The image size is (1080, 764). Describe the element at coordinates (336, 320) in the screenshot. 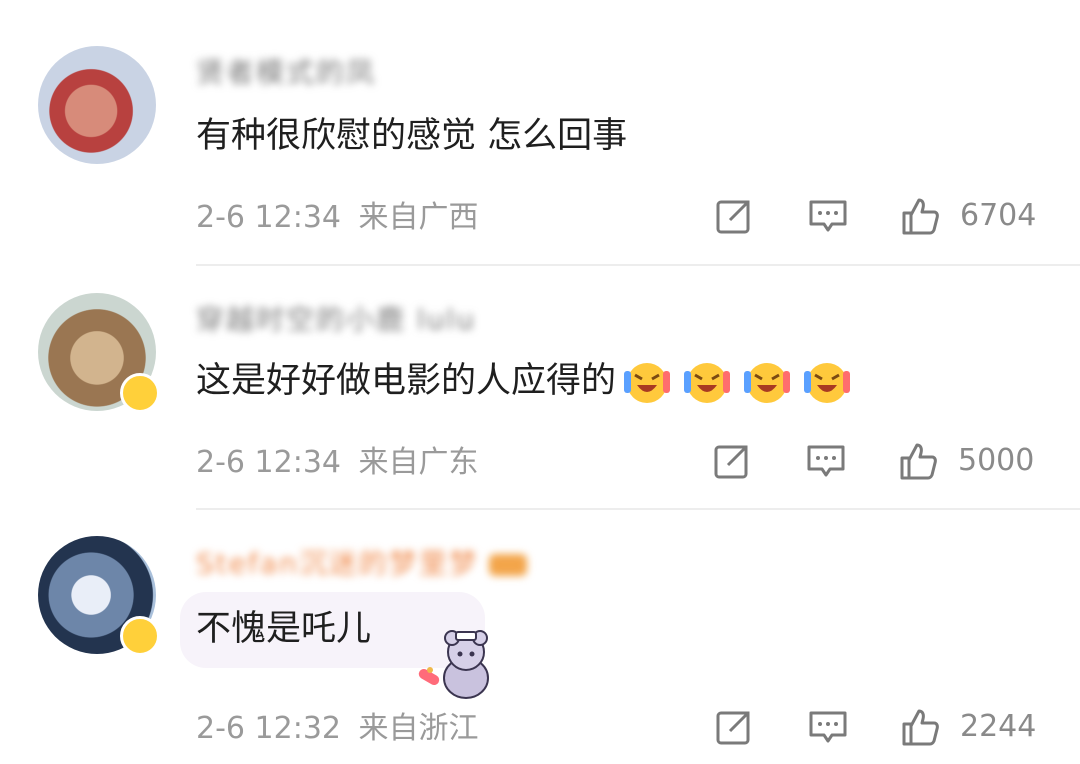

I see `username: 穿越时空的小鹿 lulu` at that location.